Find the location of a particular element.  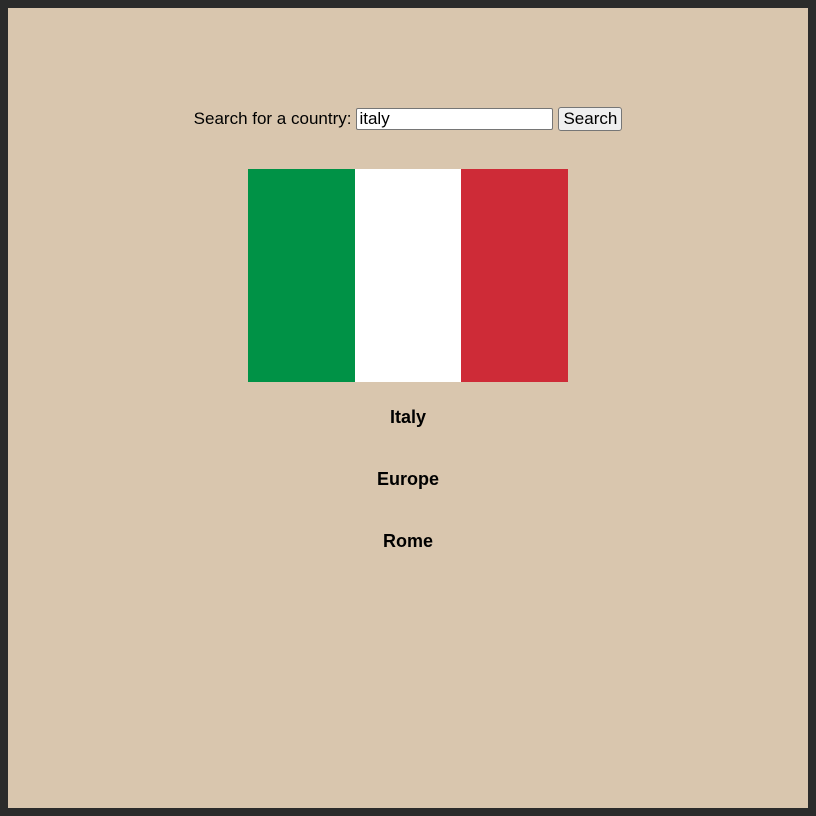

country-flag-image is located at coordinates (408, 275).